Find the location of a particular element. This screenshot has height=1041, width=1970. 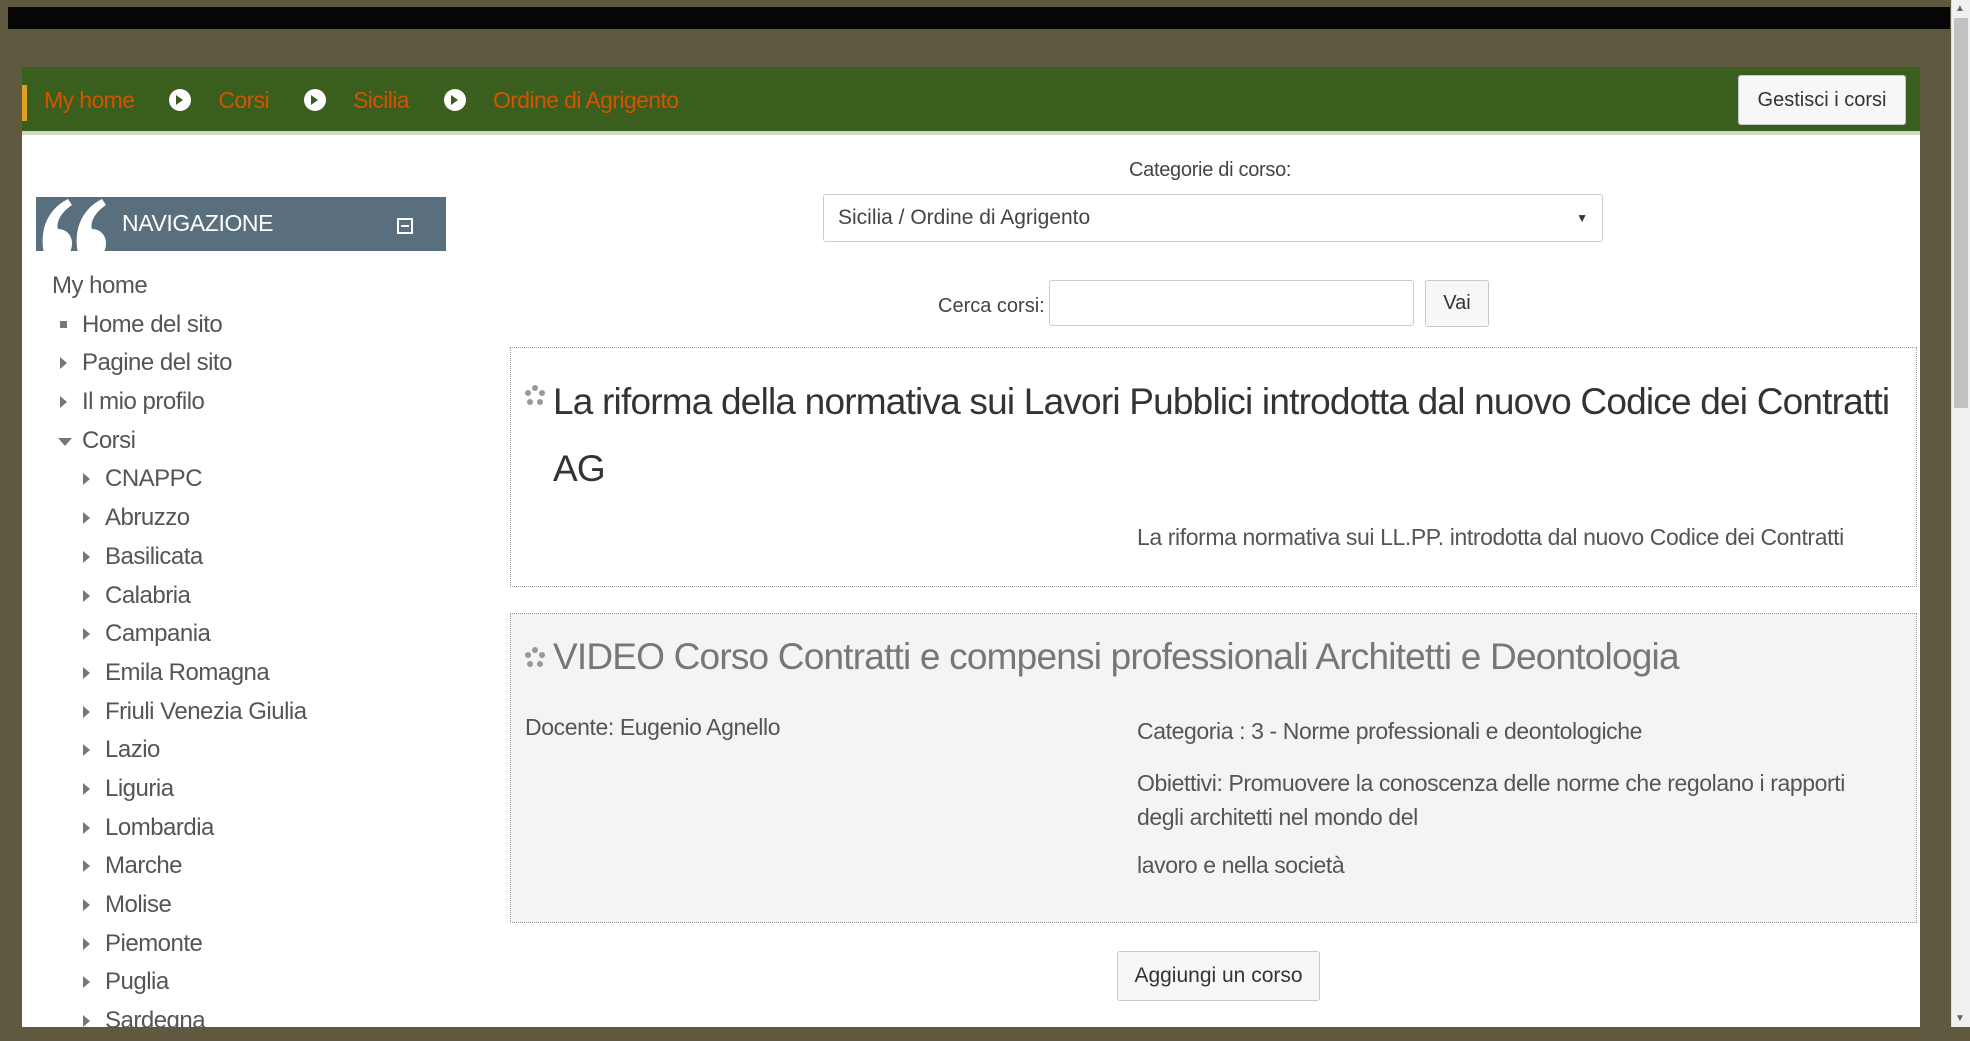

nav-item-label: Campania is located at coordinates (158, 634).